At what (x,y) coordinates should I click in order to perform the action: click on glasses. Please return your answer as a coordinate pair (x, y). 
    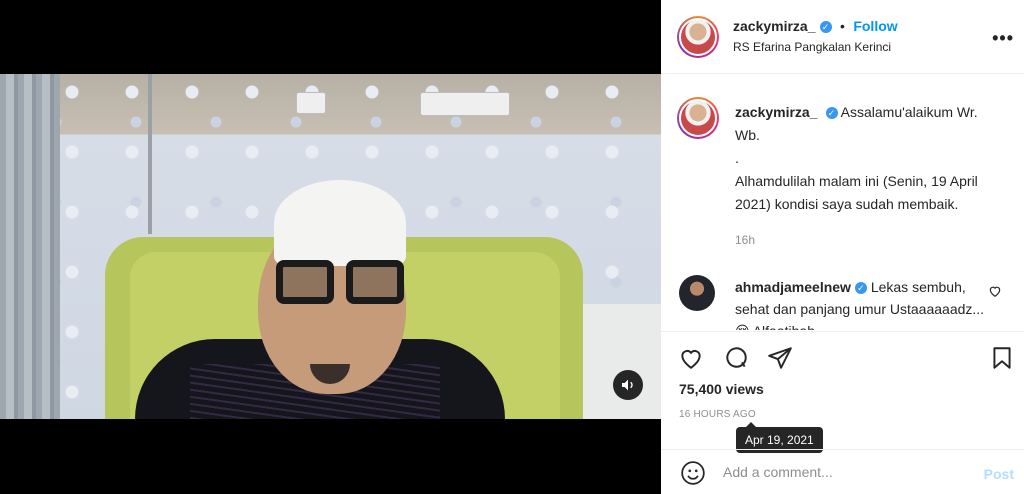
    Looking at the image, I should click on (340, 282).